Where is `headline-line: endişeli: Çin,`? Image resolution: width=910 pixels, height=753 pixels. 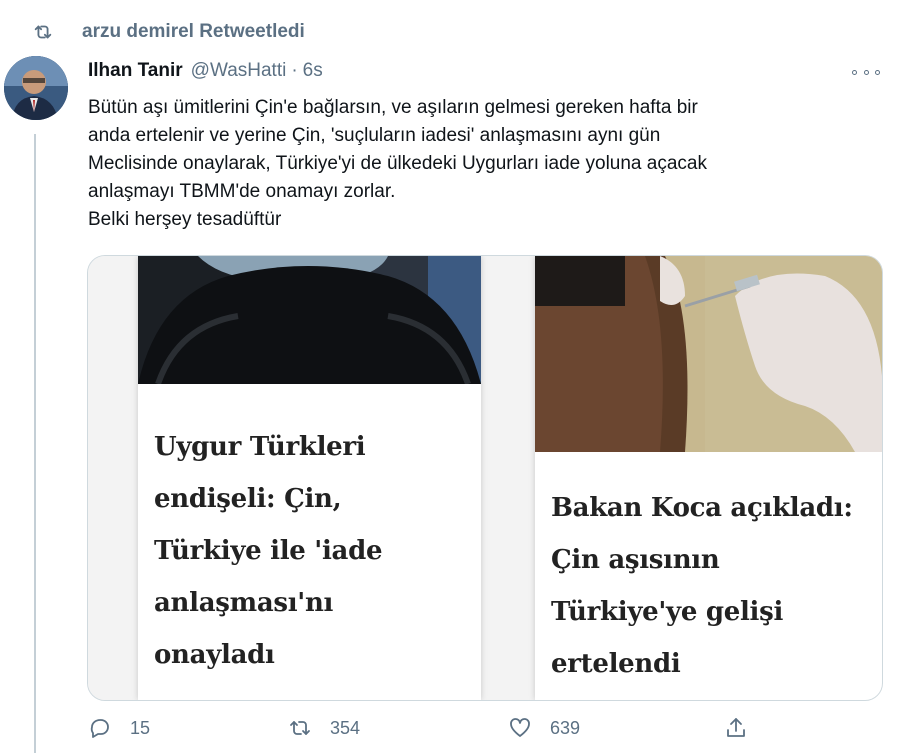
headline-line: endişeli: Çin, is located at coordinates (248, 499).